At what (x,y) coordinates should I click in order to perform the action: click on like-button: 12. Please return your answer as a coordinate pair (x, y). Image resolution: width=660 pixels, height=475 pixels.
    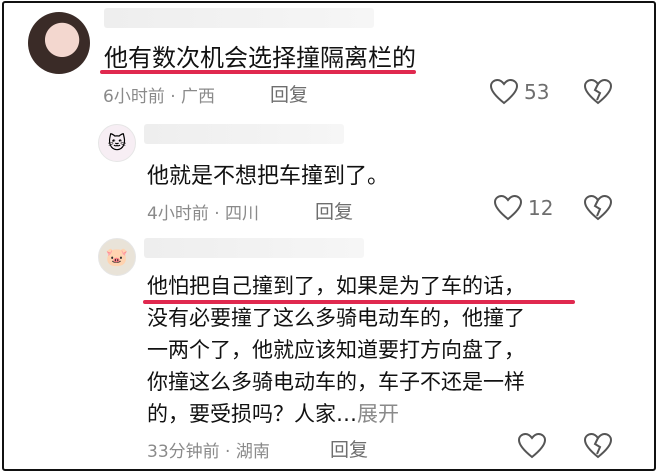
    Looking at the image, I should click on (523, 208).